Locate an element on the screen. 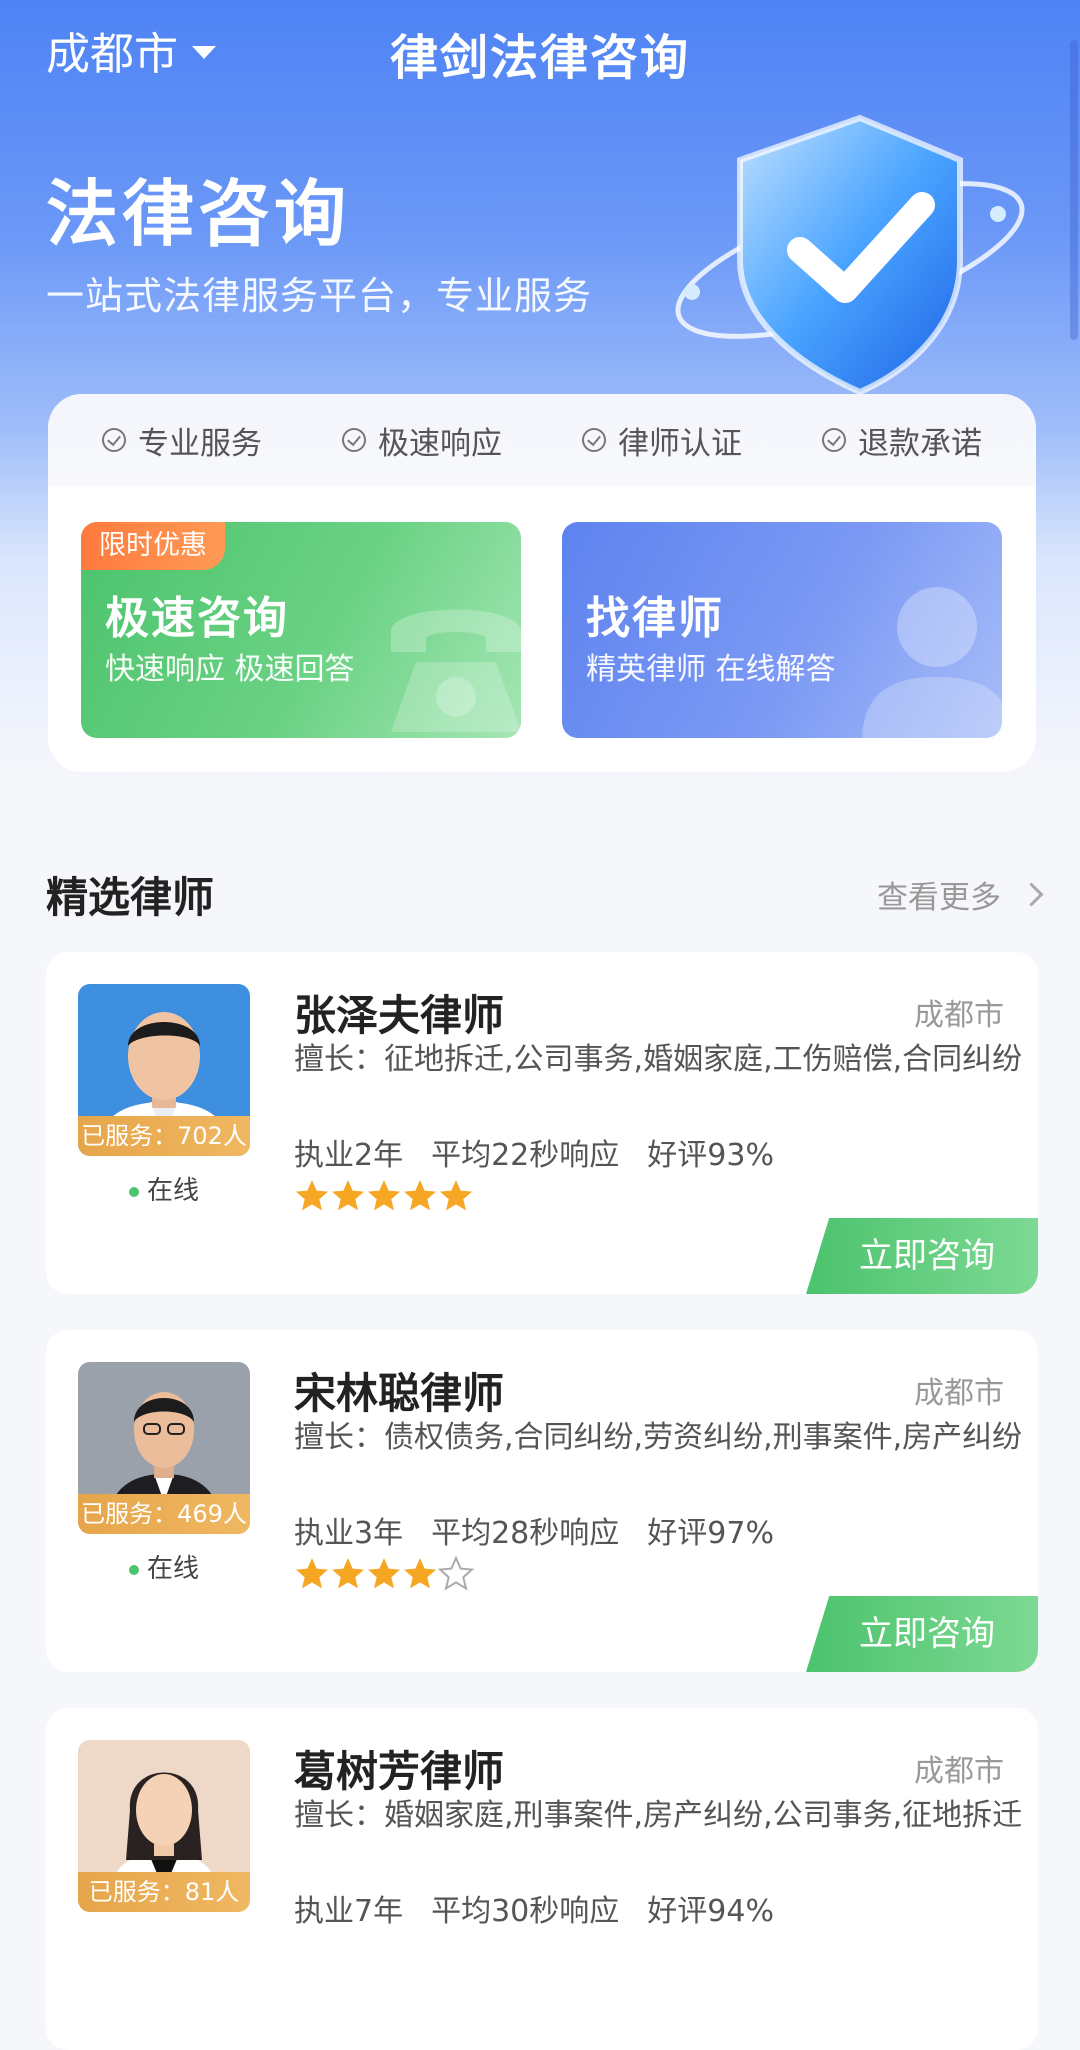  section-header: 精选律师 查看更多 is located at coordinates (545, 890).